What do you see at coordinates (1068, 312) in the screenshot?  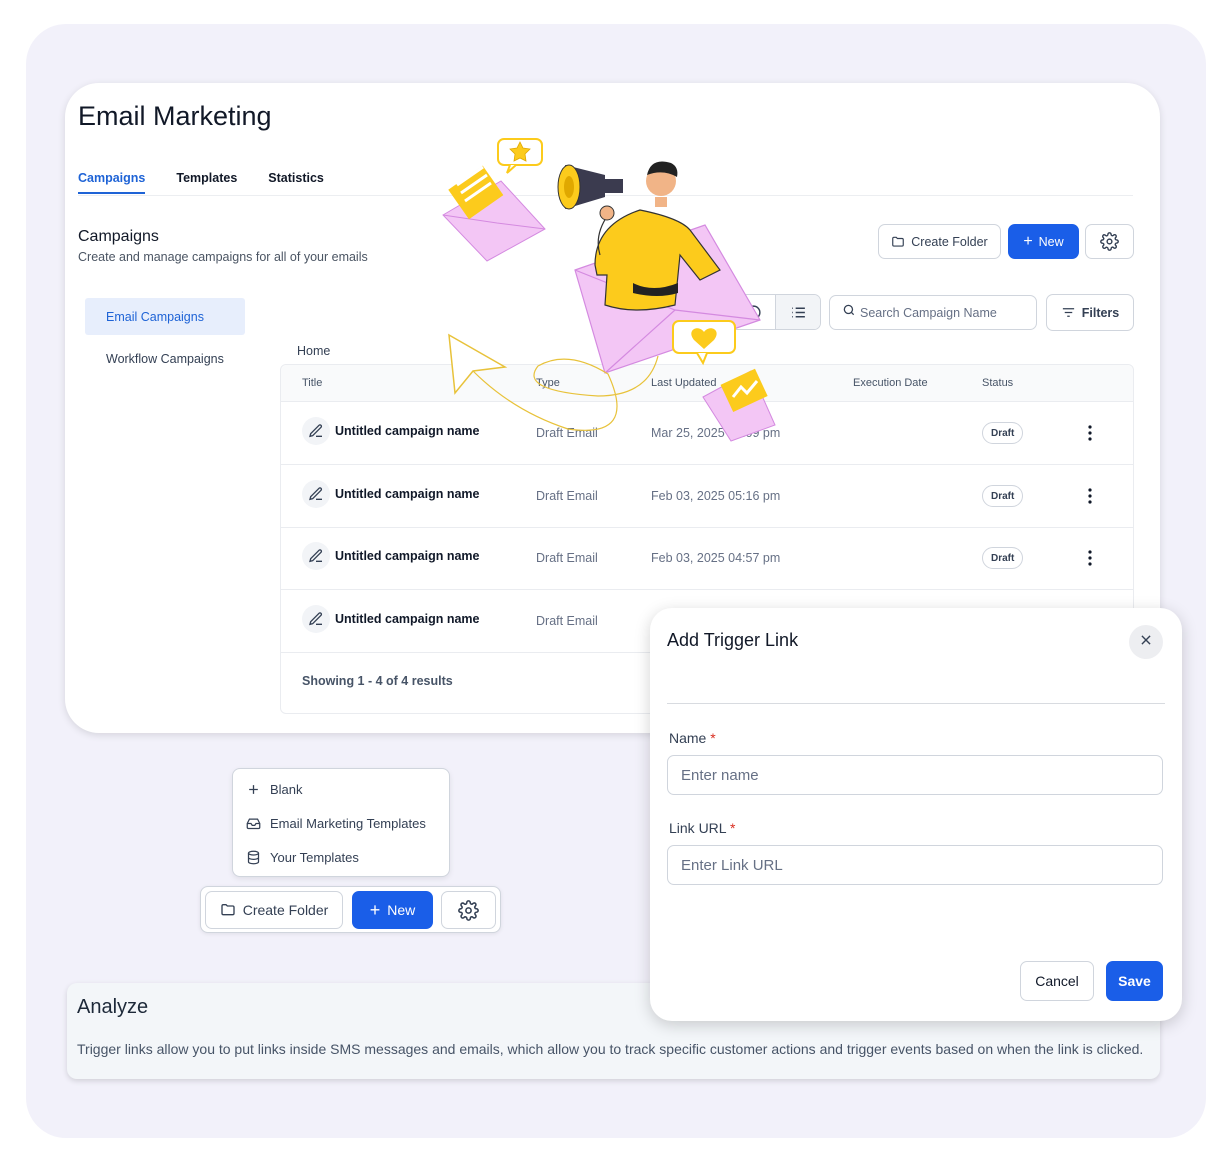 I see `filter-icon` at bounding box center [1068, 312].